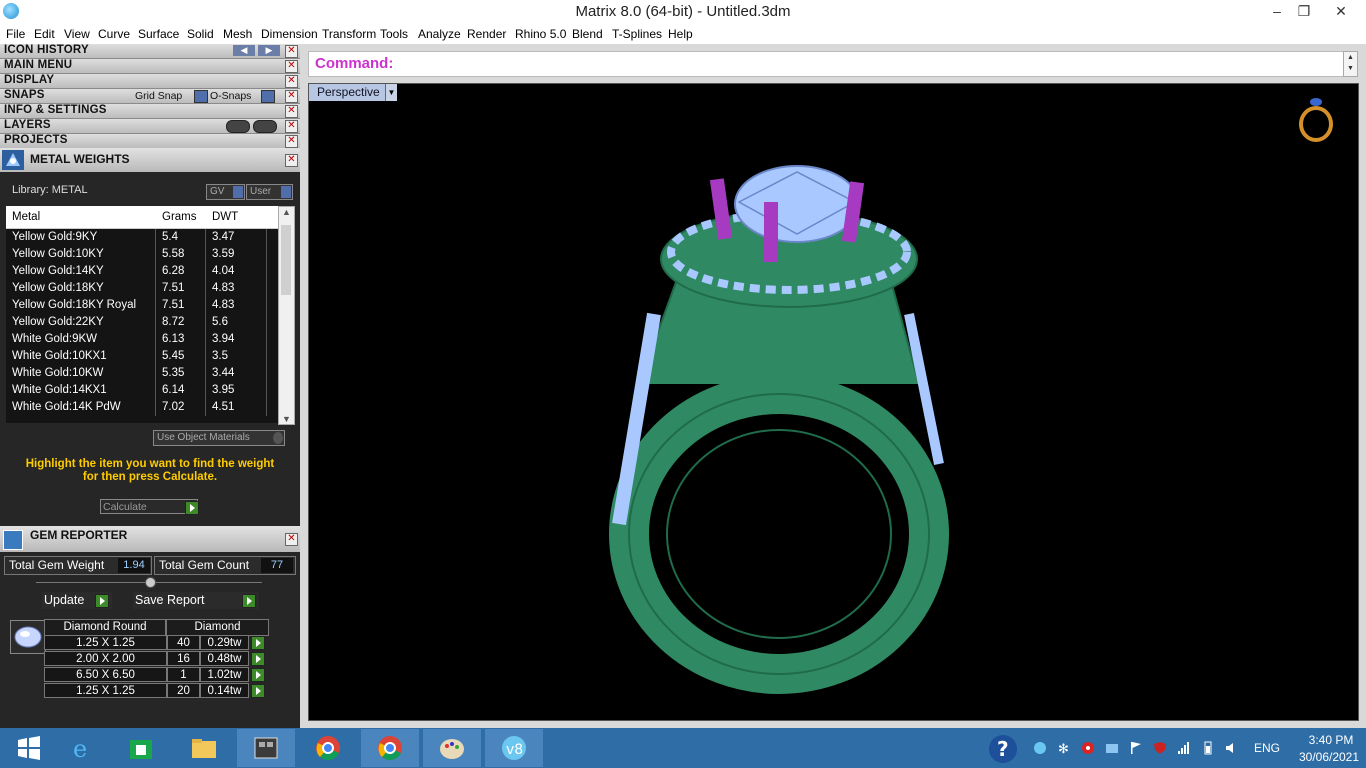 The width and height of the screenshot is (1366, 768). I want to click on beats-audio-icon, so click(1088, 748).